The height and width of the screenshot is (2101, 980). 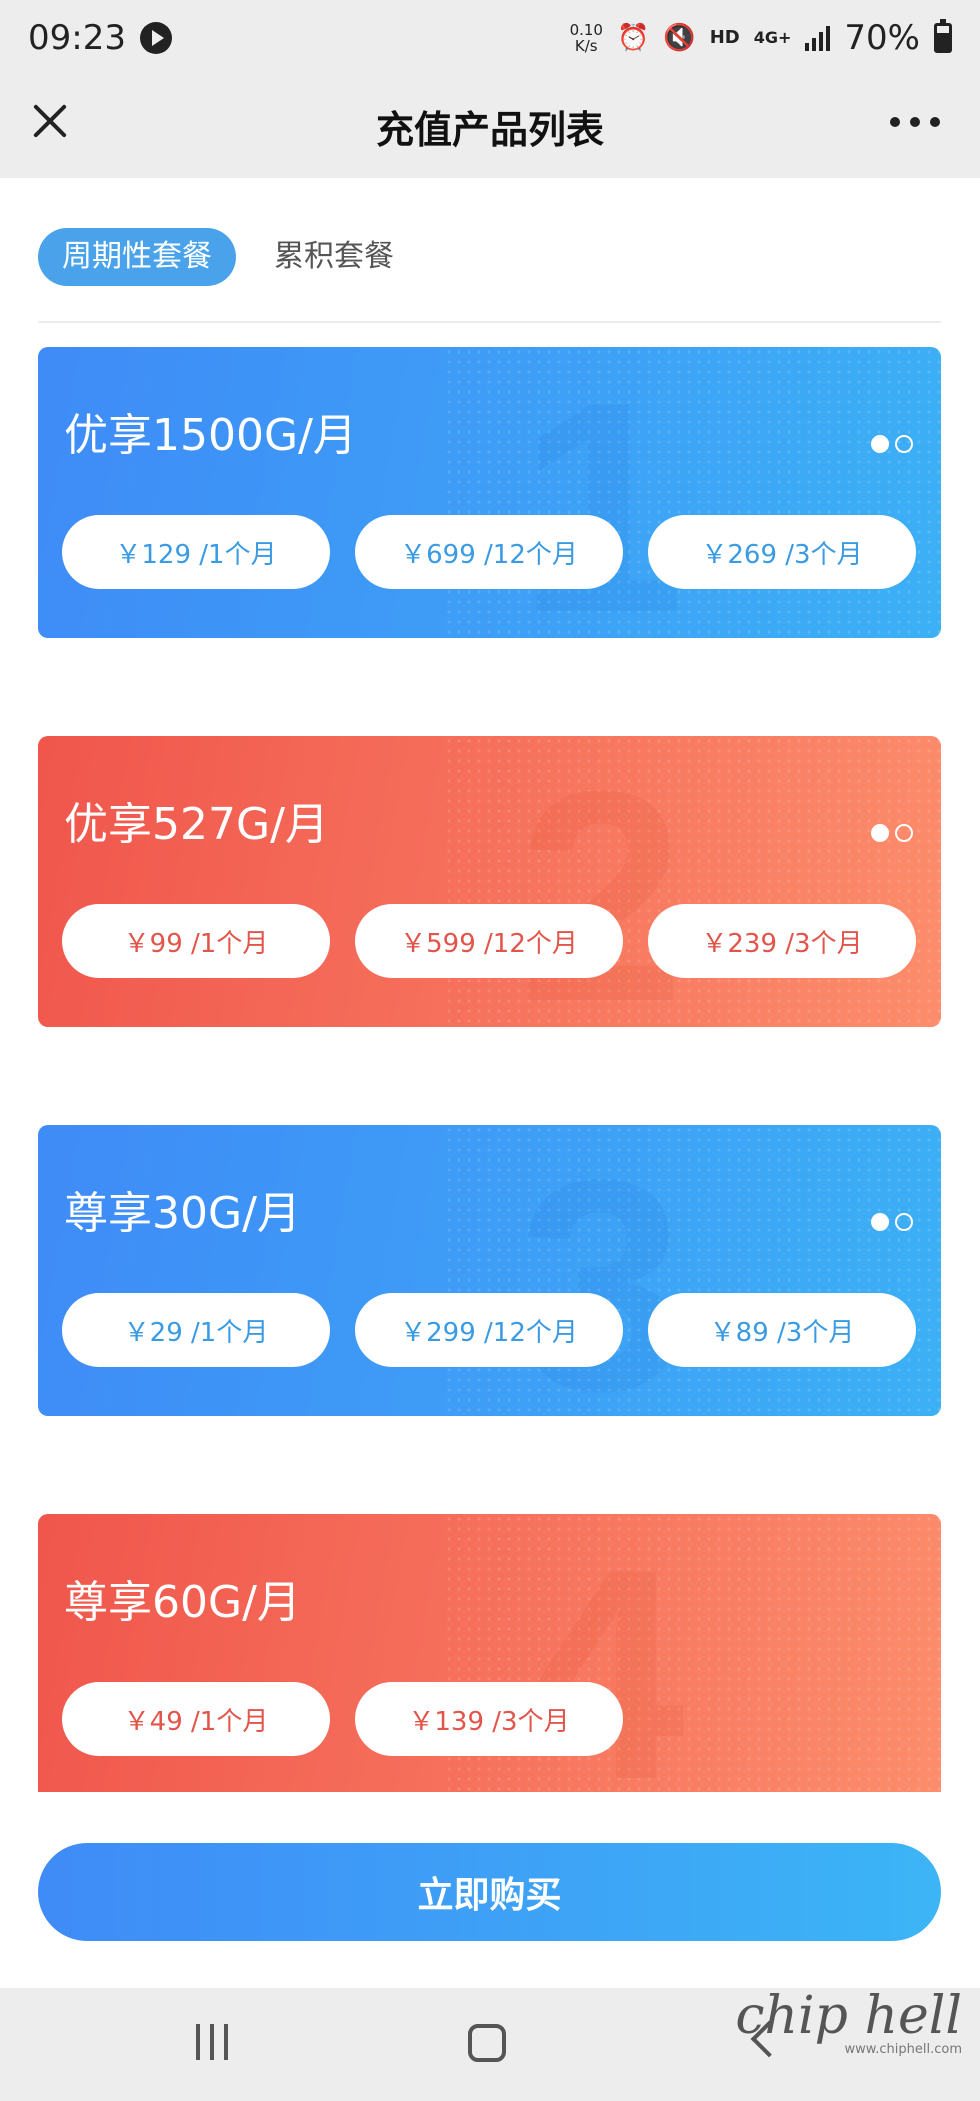 I want to click on more-options-icon, so click(x=915, y=122).